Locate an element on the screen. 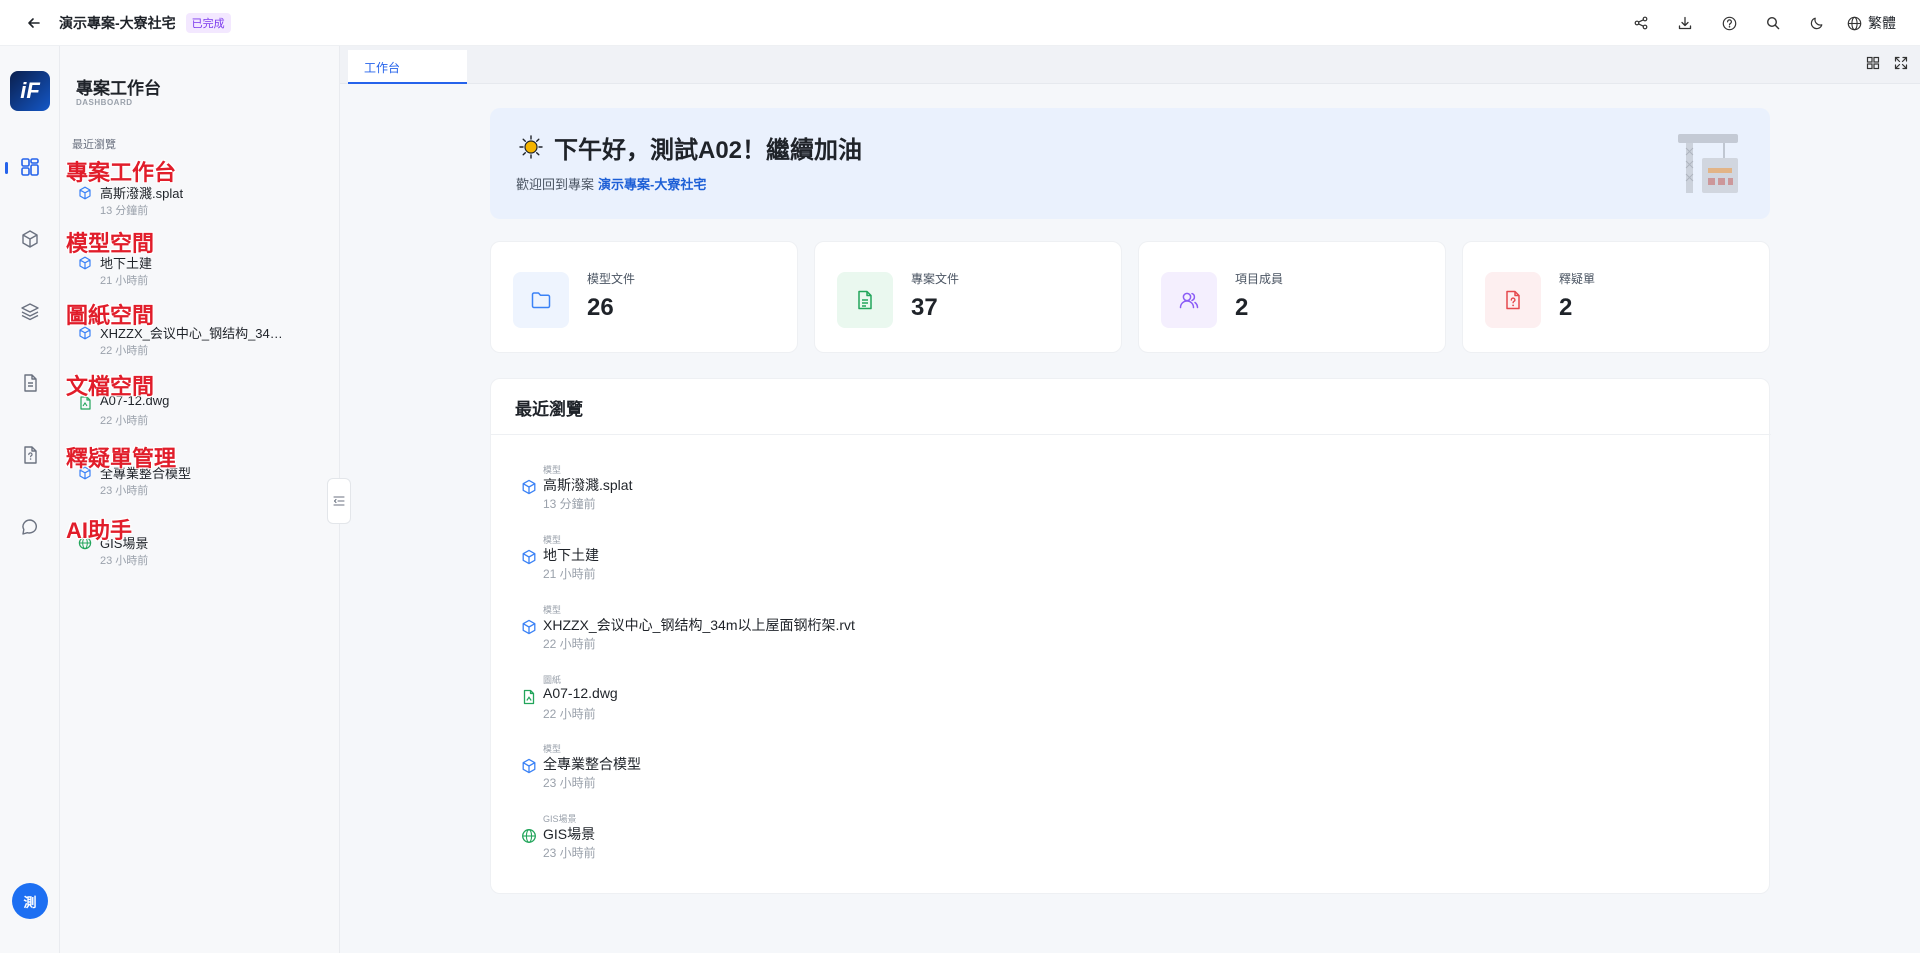 This screenshot has height=953, width=1920. nav-label-document-space: 文檔空間 is located at coordinates (110, 386).